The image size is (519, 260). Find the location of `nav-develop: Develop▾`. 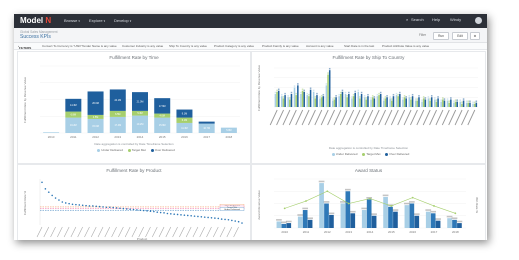

nav-develop: Develop▾ is located at coordinates (122, 20).